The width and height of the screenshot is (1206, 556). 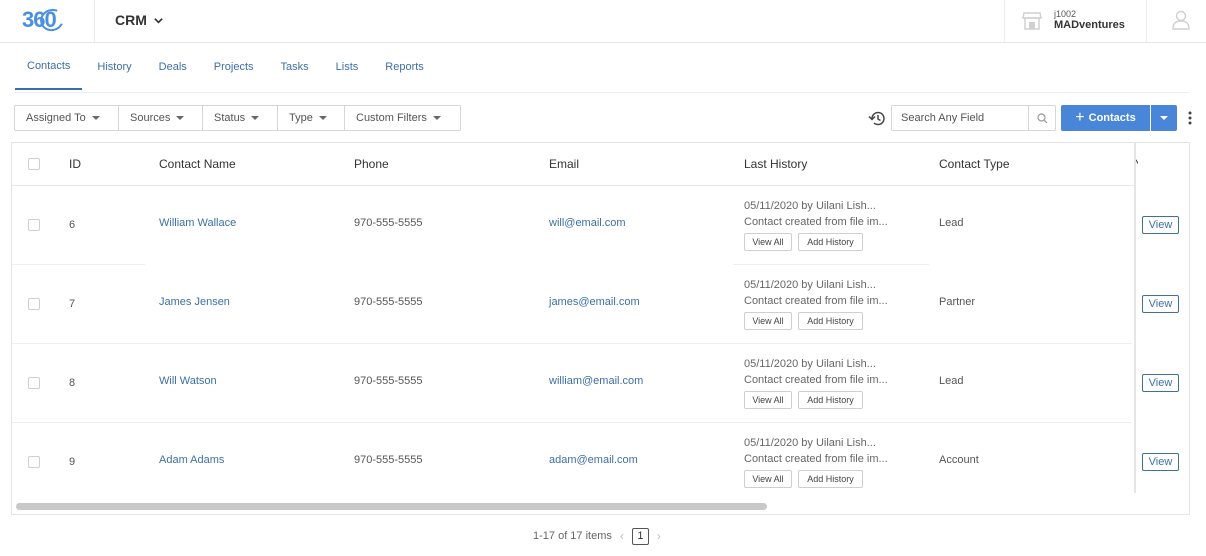 What do you see at coordinates (404, 67) in the screenshot?
I see `tab-reports: Reports` at bounding box center [404, 67].